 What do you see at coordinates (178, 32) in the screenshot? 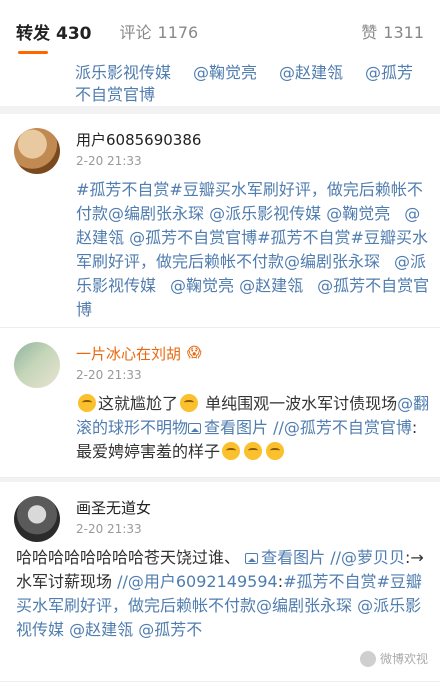
I see `tab-comment-count: 1176` at bounding box center [178, 32].